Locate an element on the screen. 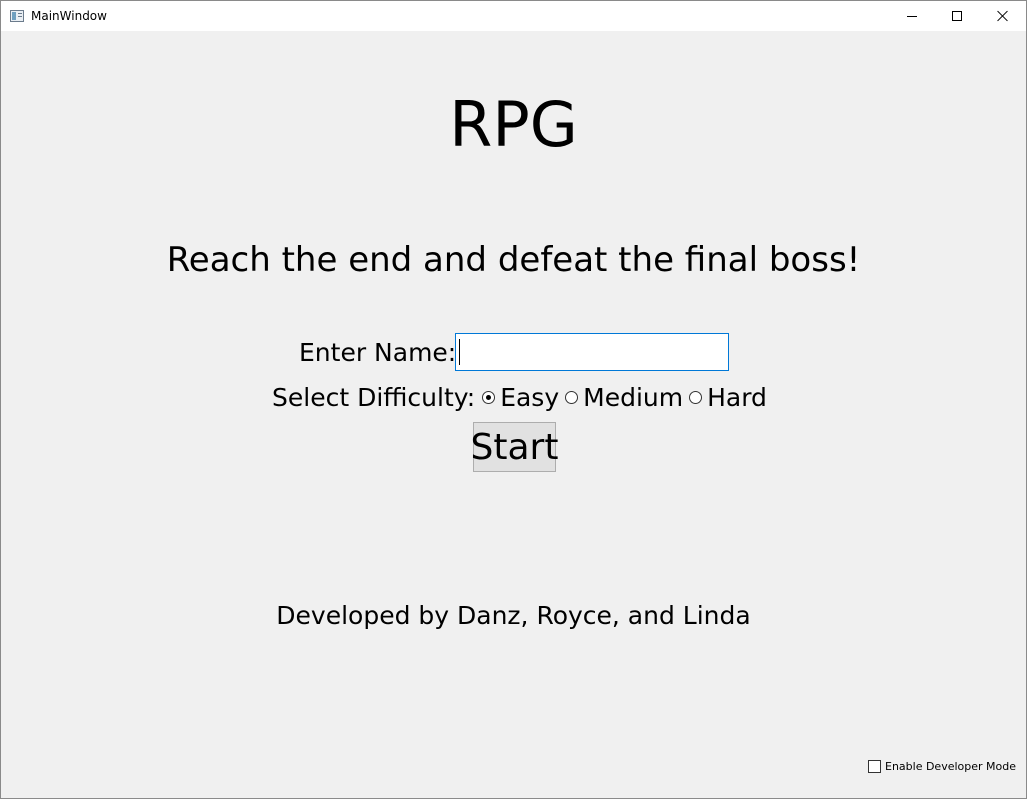 The width and height of the screenshot is (1027, 799). game-title: RPG is located at coordinates (513, 124).